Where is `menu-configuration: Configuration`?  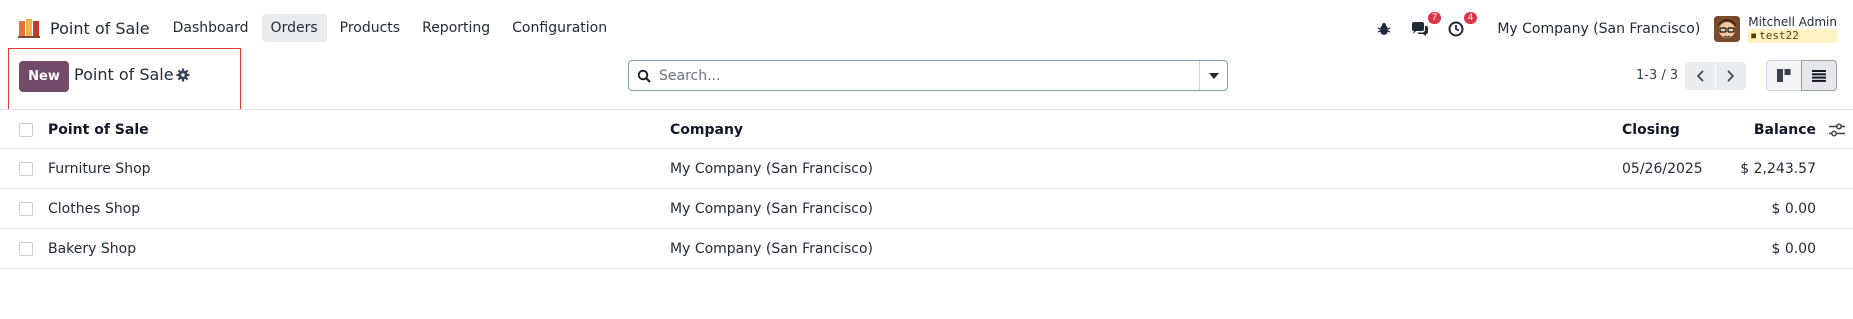
menu-configuration: Configuration is located at coordinates (559, 28).